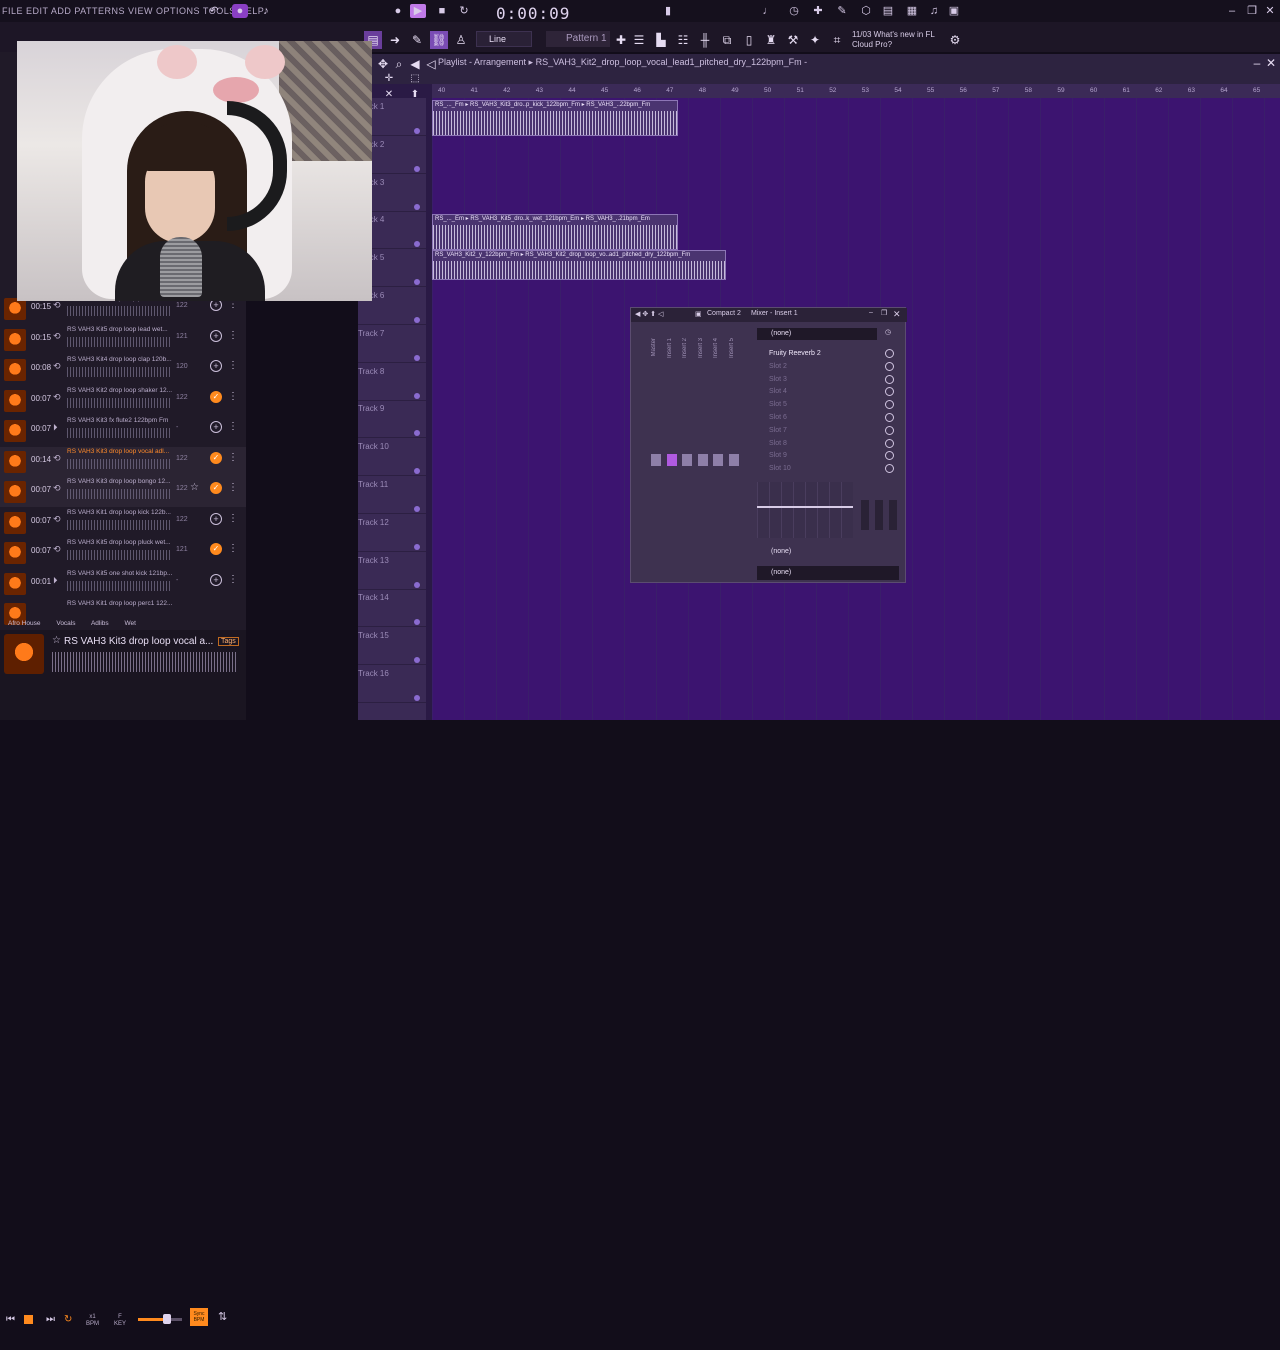 The image size is (1280, 1350). What do you see at coordinates (888, 332) in the screenshot?
I see `mixer-input-clock-icon: ◷` at bounding box center [888, 332].